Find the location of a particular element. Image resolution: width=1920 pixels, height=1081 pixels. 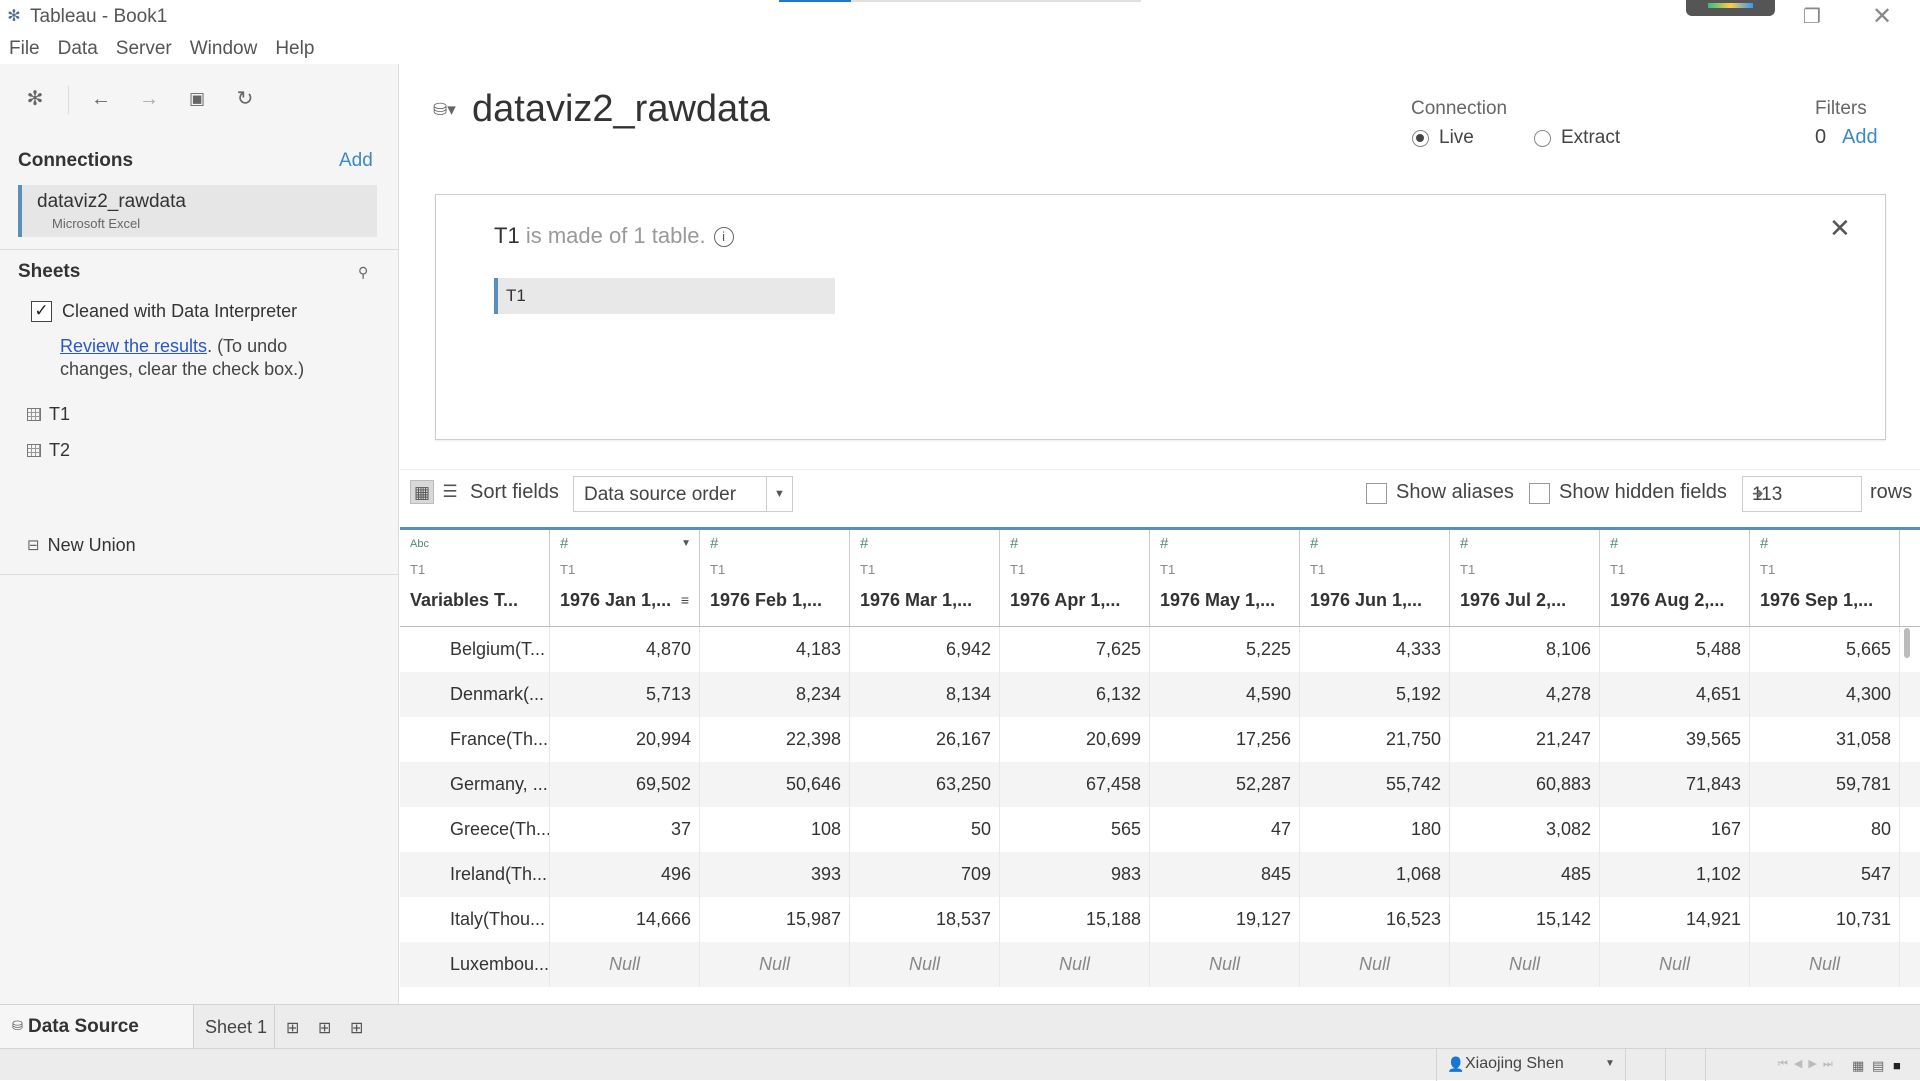

user-icon: 👤 is located at coordinates (1456, 1064).